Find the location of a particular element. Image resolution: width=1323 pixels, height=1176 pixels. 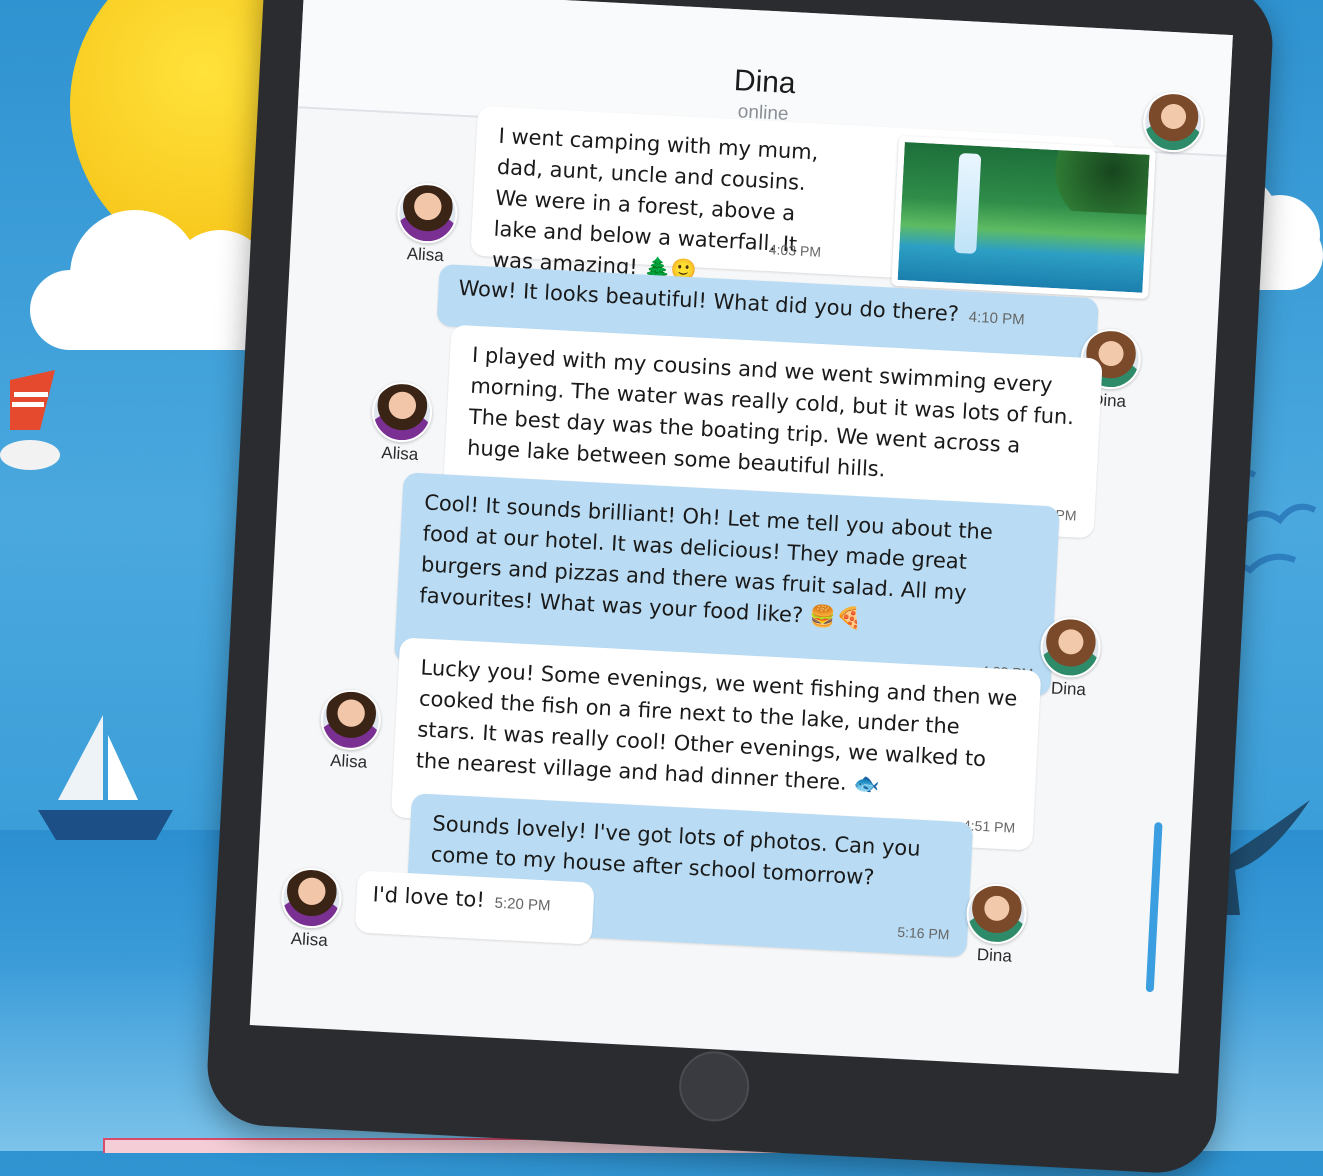

message-time: 4:03 PM is located at coordinates (795, 250).